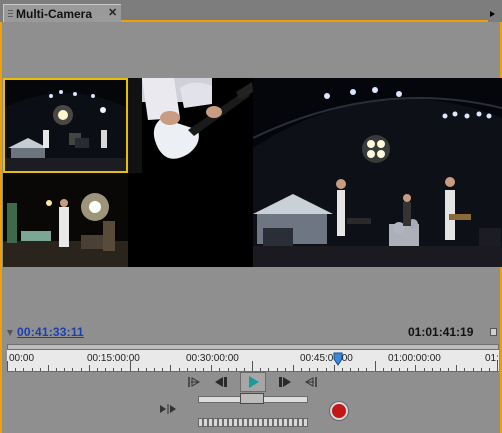  Describe the element at coordinates (194, 382) in the screenshot. I see `go-to-in-point-icon` at that location.